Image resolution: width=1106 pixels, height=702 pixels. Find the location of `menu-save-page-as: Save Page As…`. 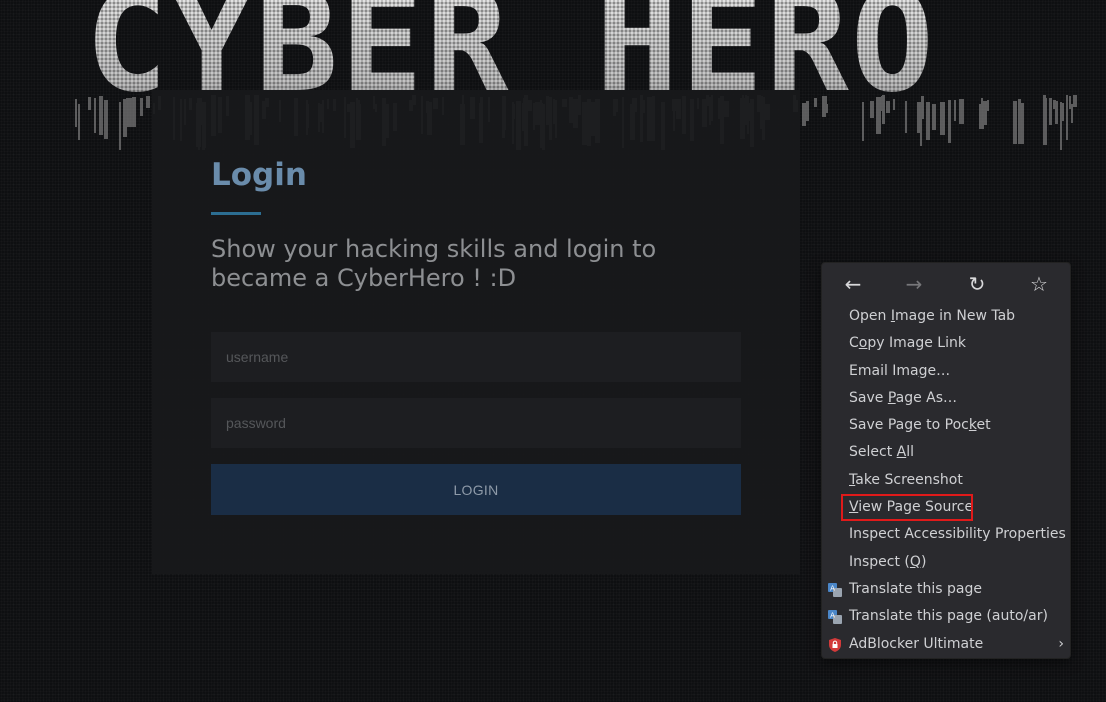

menu-save-page-as: Save Page As… is located at coordinates (946, 398).